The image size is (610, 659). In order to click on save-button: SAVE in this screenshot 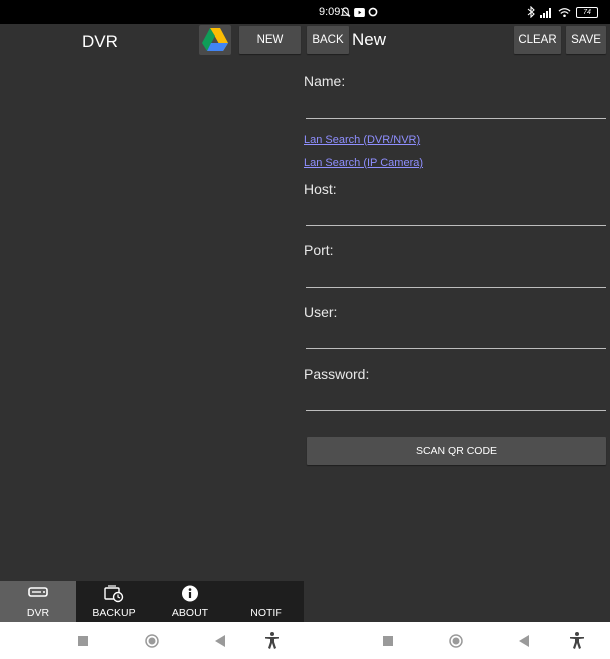, I will do `click(586, 40)`.